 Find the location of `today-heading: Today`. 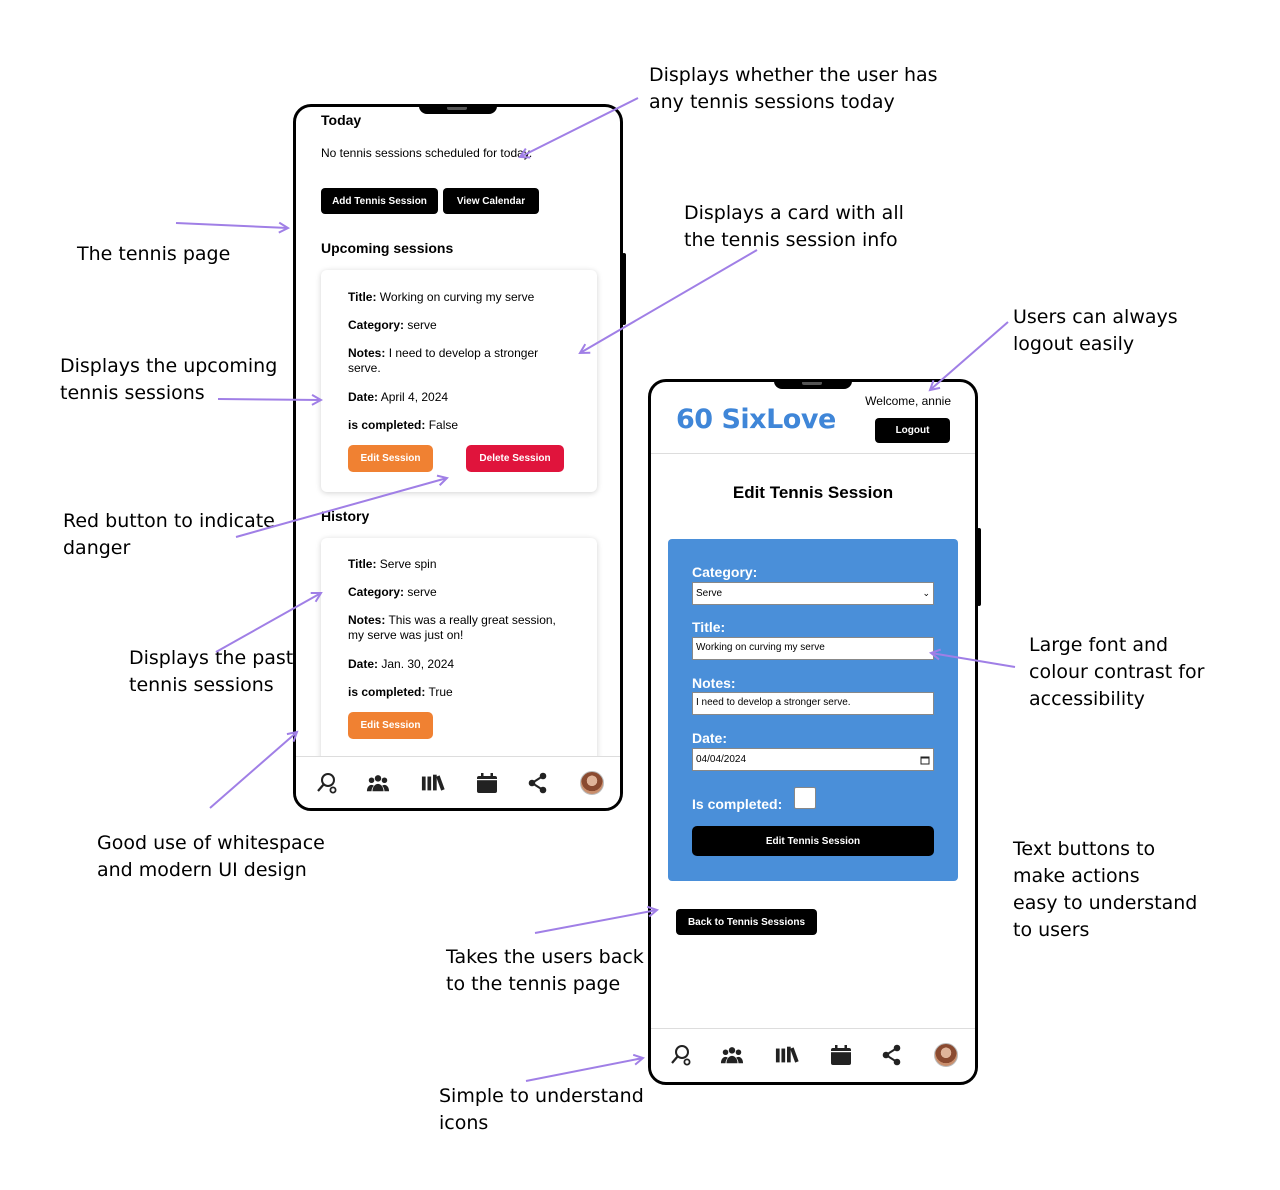

today-heading: Today is located at coordinates (341, 120).